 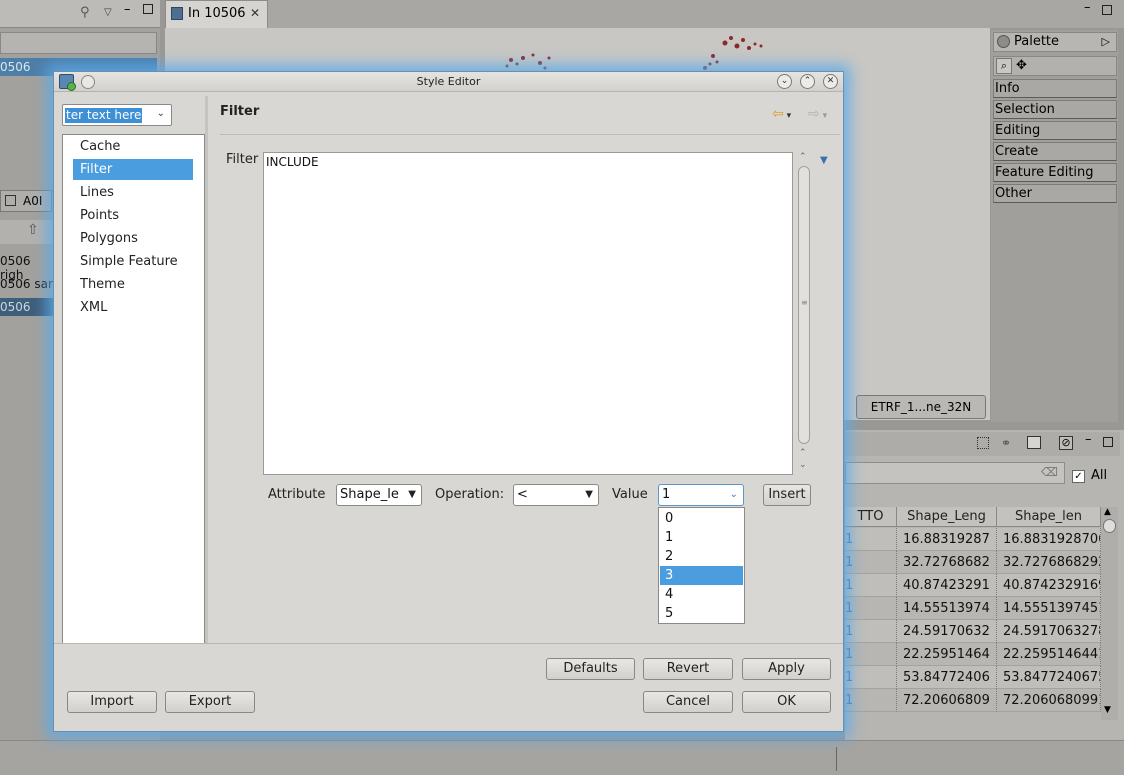 What do you see at coordinates (133, 169) in the screenshot?
I see `tree-item-filter: Filter` at bounding box center [133, 169].